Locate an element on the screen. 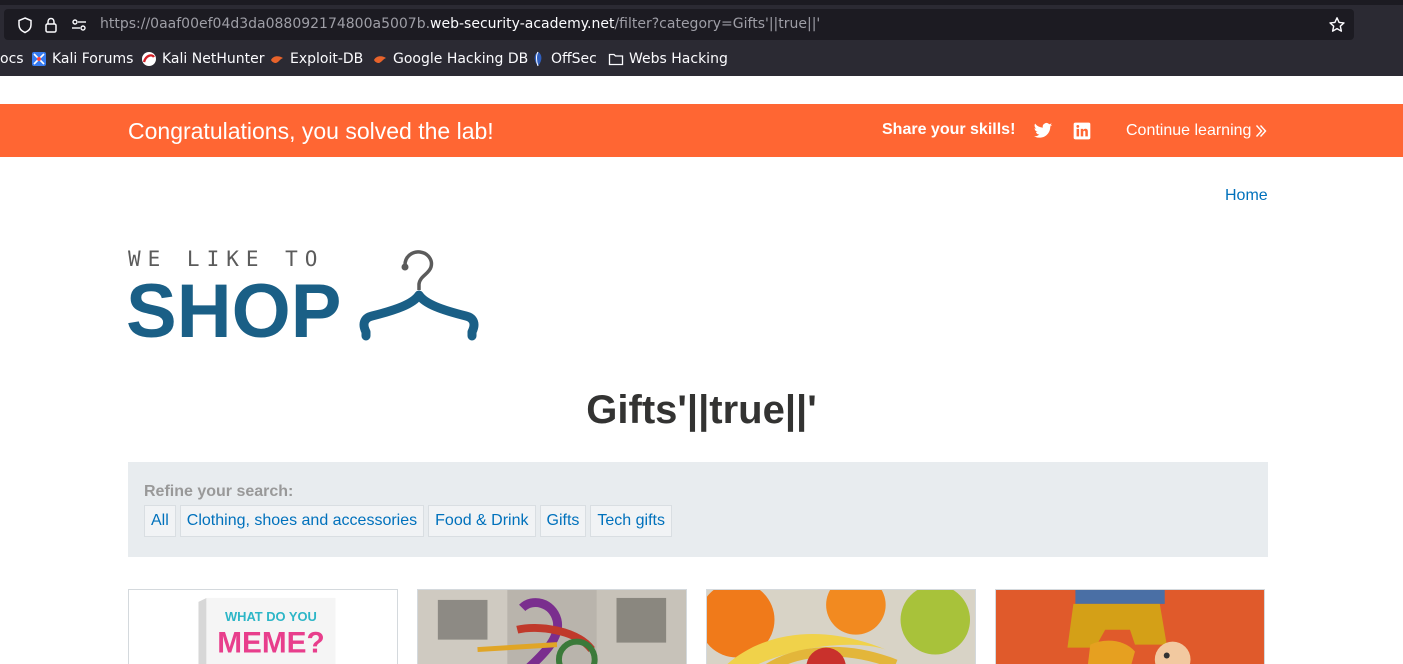 Image resolution: width=1403 pixels, height=664 pixels. home-link: Home is located at coordinates (1246, 196).